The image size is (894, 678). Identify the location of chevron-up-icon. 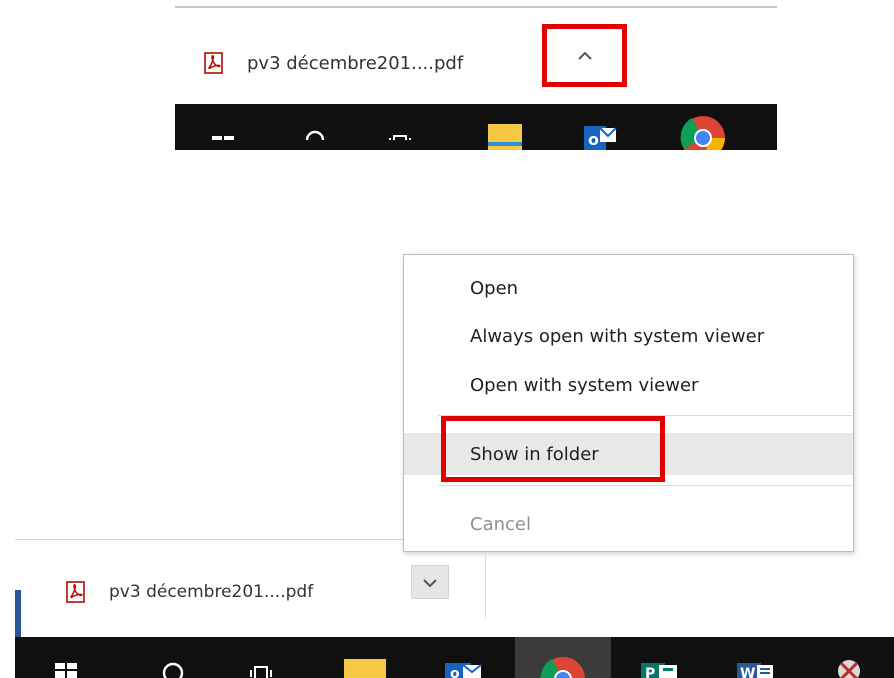
(585, 55).